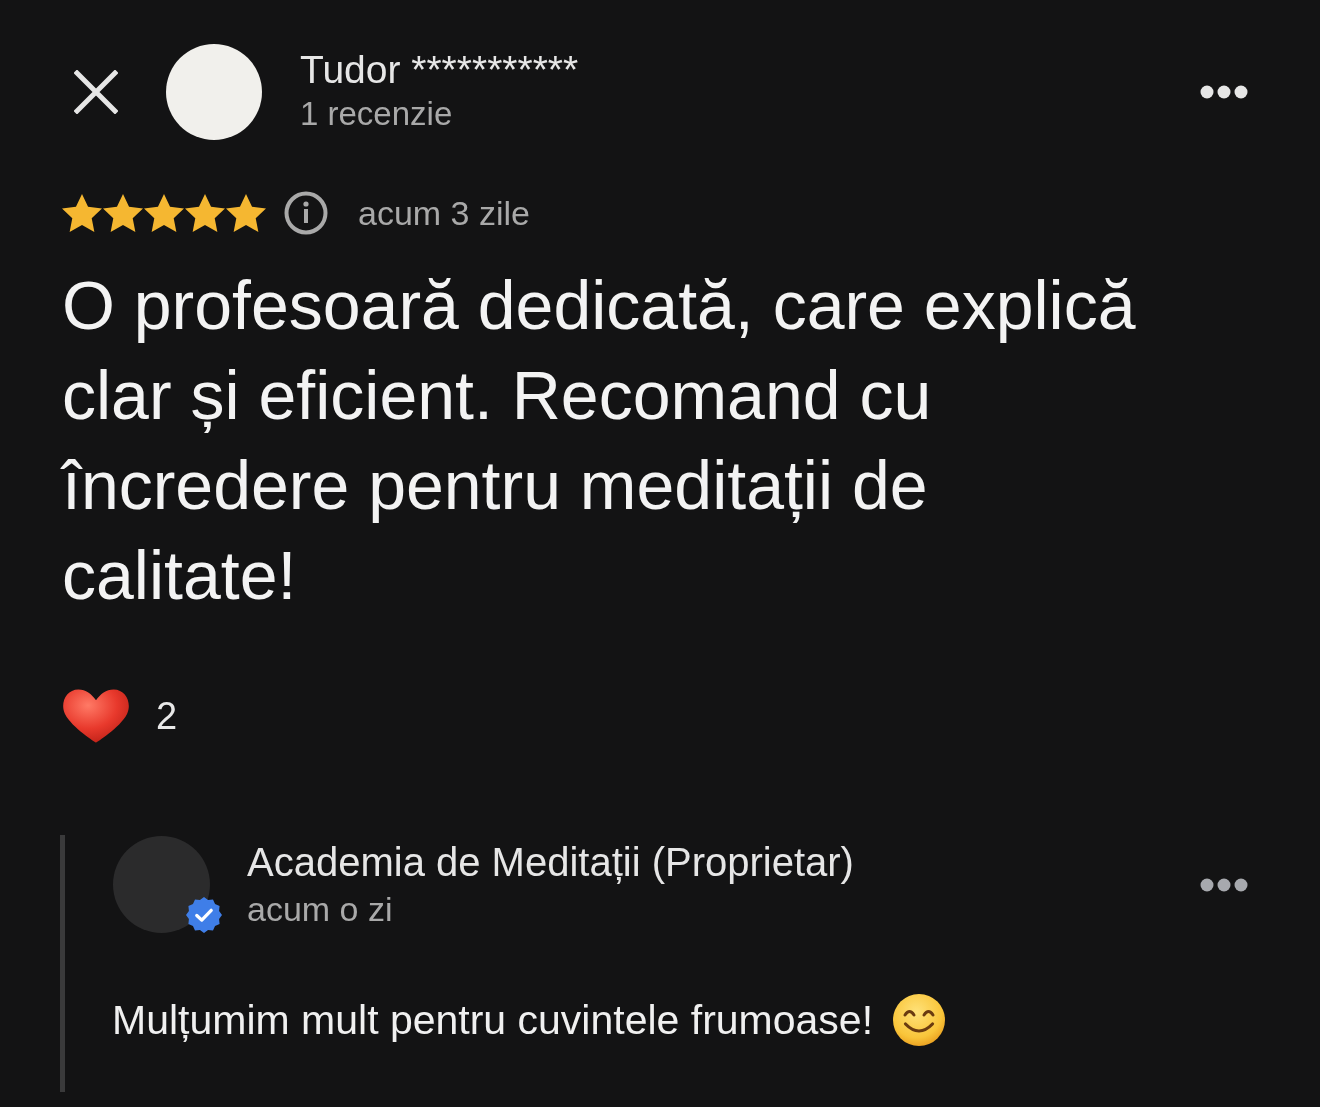  I want to click on owner-name: Academia de Meditații (Proprietar), so click(550, 862).